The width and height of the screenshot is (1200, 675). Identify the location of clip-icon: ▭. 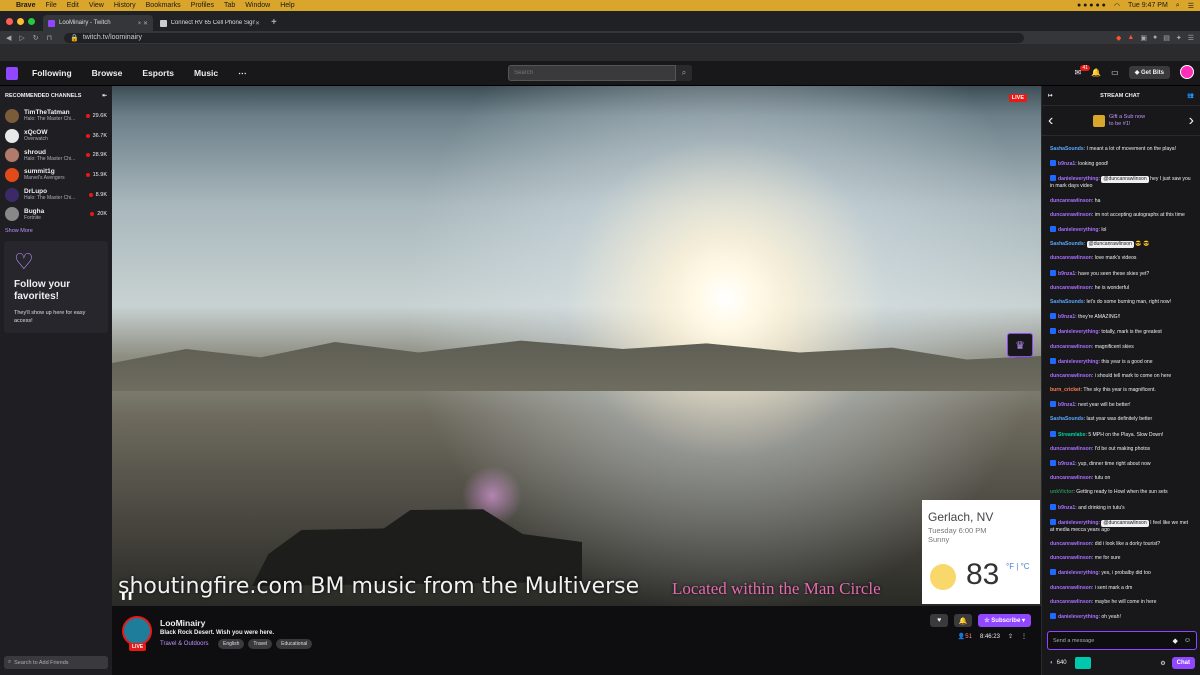
(1003, 595).